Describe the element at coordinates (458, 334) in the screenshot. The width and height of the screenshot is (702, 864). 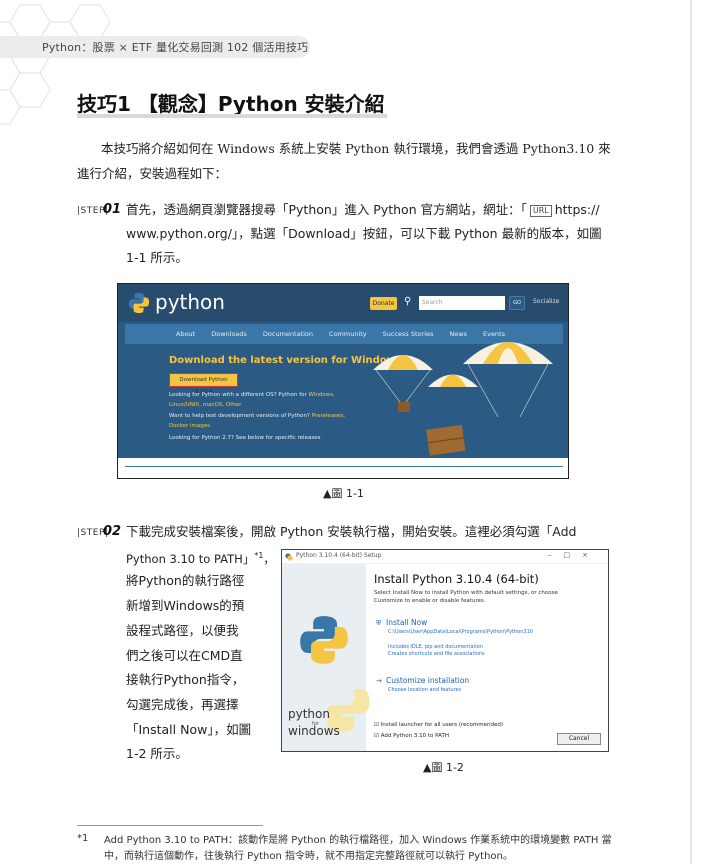
I see `nav-item-news: News` at that location.